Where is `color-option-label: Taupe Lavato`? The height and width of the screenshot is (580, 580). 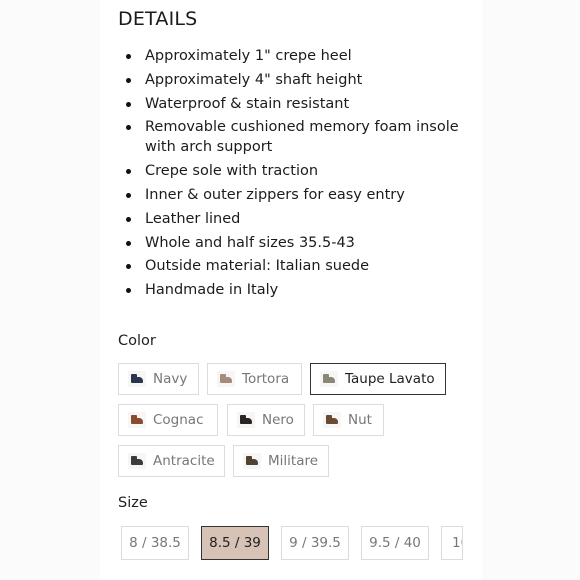
color-option-label: Taupe Lavato is located at coordinates (390, 379).